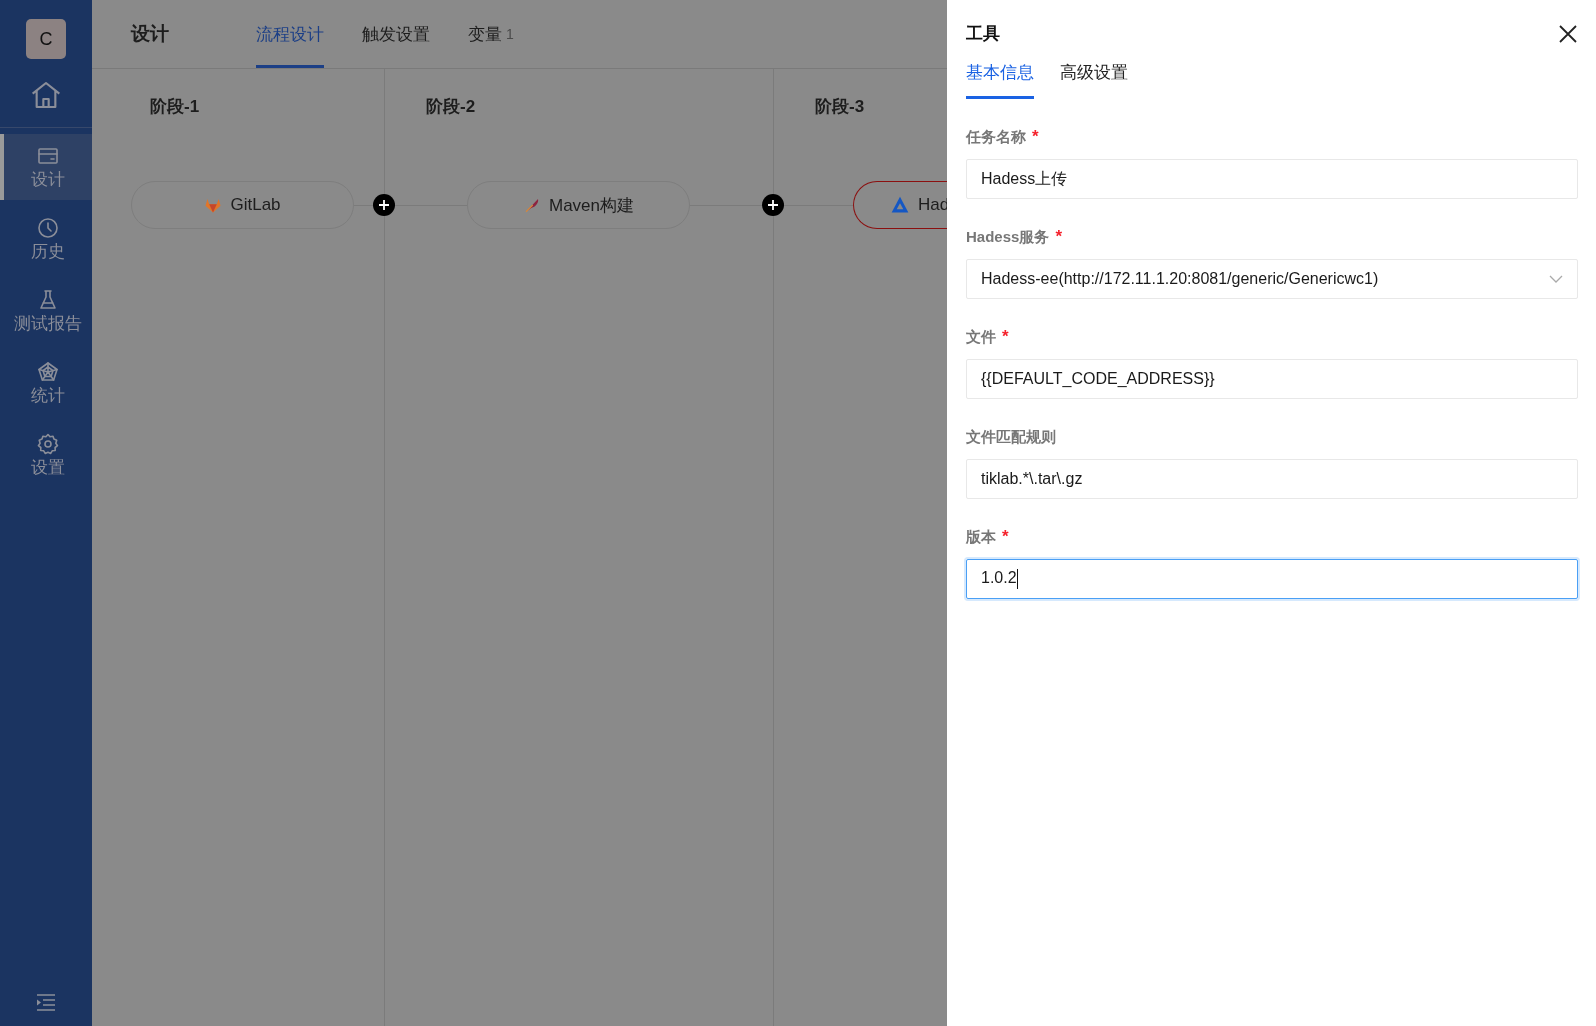  What do you see at coordinates (1011, 437) in the screenshot?
I see `field-label: 文件匹配规则` at bounding box center [1011, 437].